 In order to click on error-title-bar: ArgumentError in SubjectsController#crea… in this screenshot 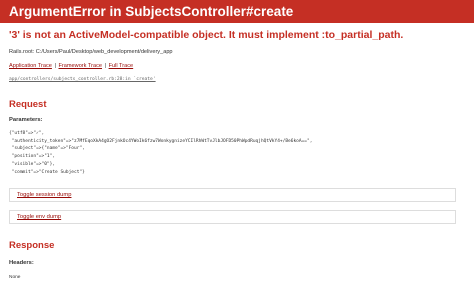, I will do `click(237, 11)`.